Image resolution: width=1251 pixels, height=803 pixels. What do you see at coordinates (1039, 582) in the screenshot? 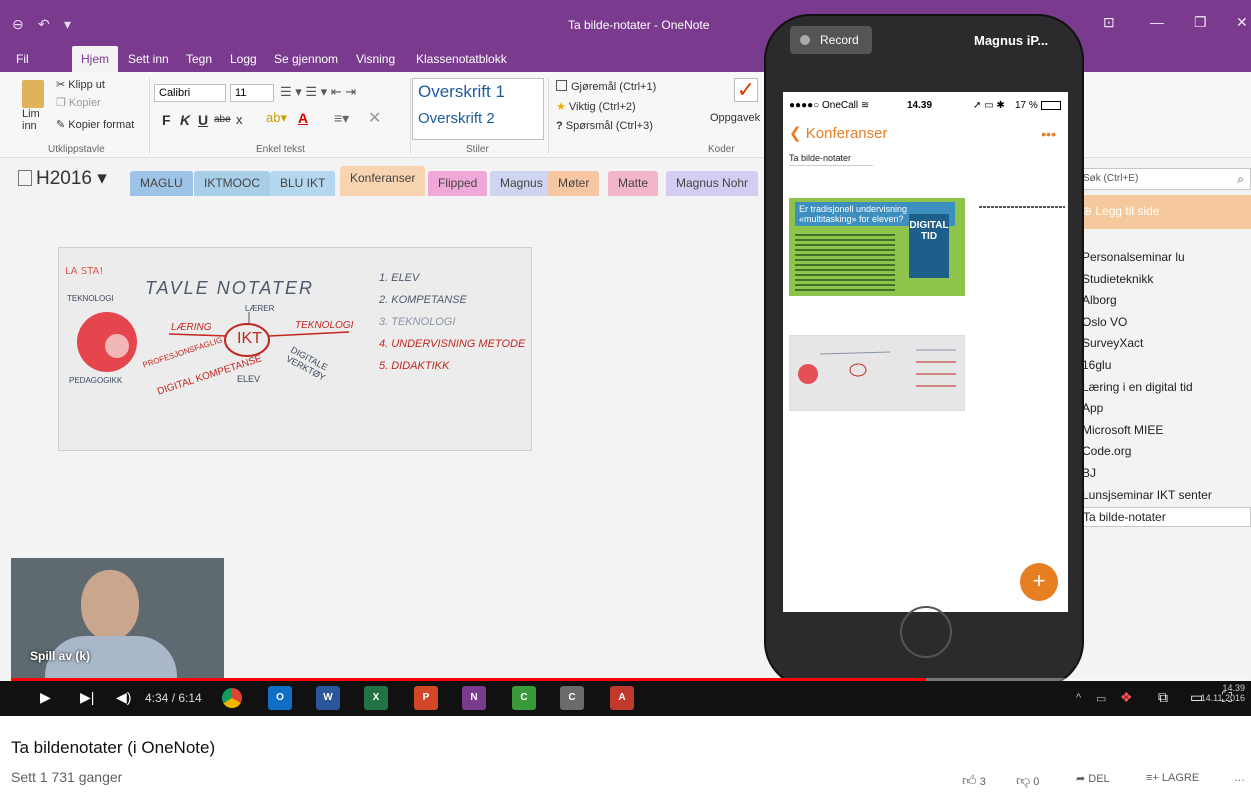
I see `add-fab-button: +` at bounding box center [1039, 582].